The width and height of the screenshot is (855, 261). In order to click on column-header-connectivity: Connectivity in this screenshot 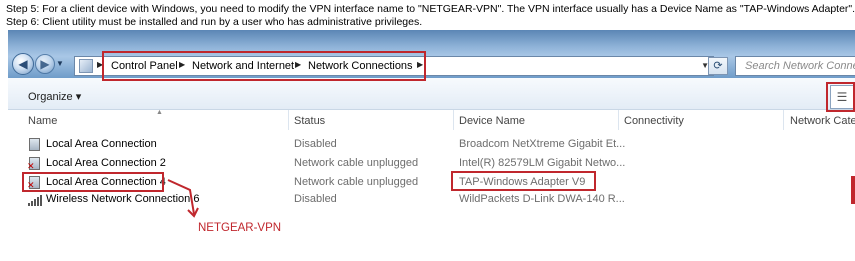, I will do `click(654, 121)`.